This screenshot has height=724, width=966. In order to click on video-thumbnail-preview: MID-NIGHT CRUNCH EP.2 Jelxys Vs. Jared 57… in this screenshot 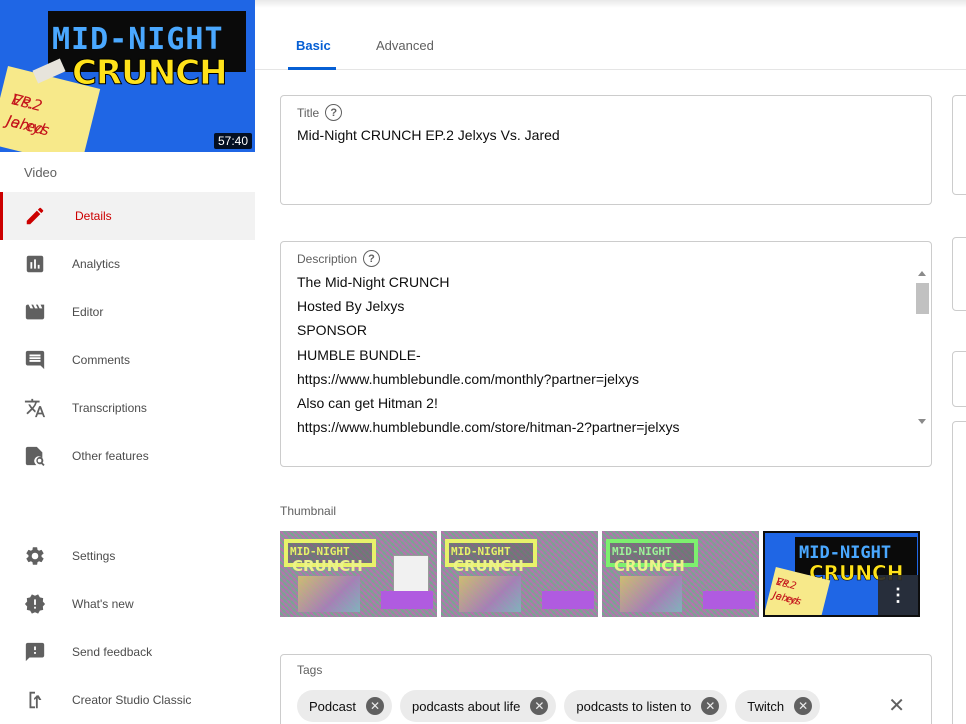, I will do `click(127, 76)`.